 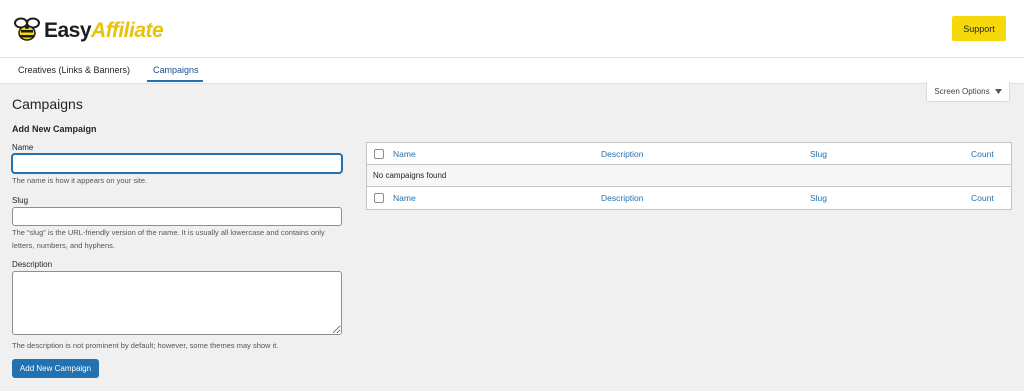 I want to click on column-header-count: Count, so click(x=982, y=154).